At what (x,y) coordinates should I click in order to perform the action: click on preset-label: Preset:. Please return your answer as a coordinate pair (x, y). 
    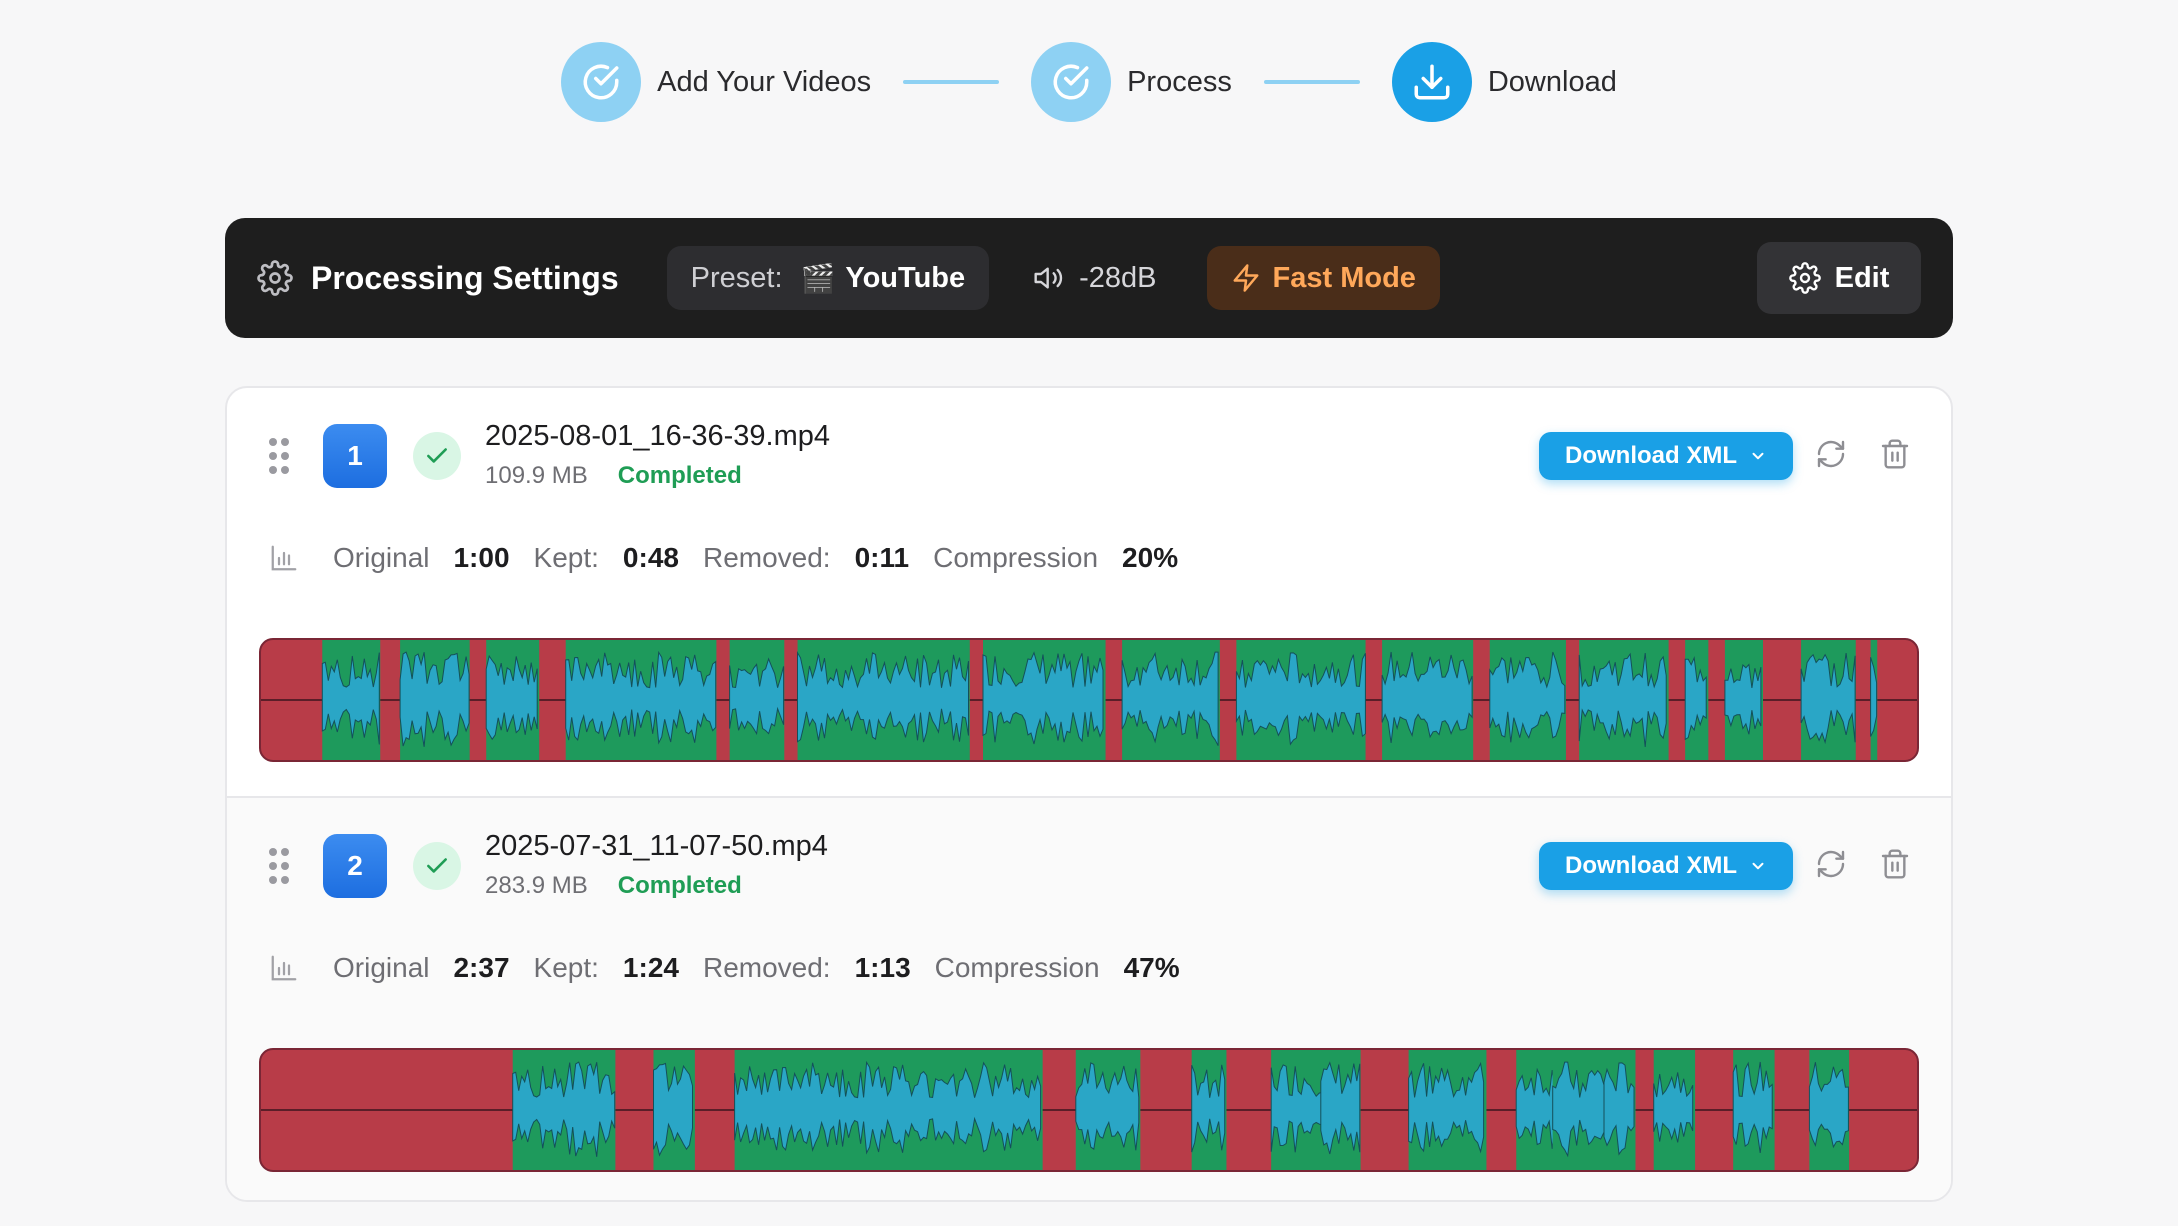
    Looking at the image, I should click on (736, 277).